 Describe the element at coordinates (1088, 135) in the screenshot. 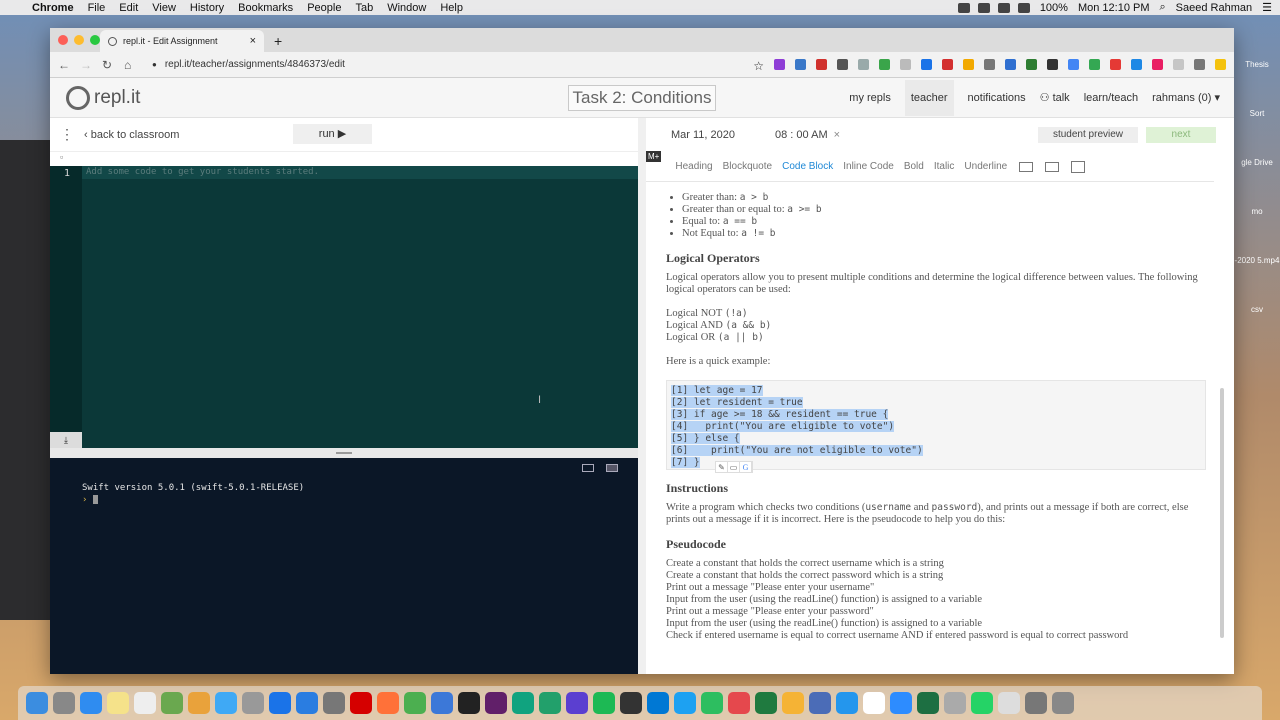

I see `student-preview-button: student preview` at that location.